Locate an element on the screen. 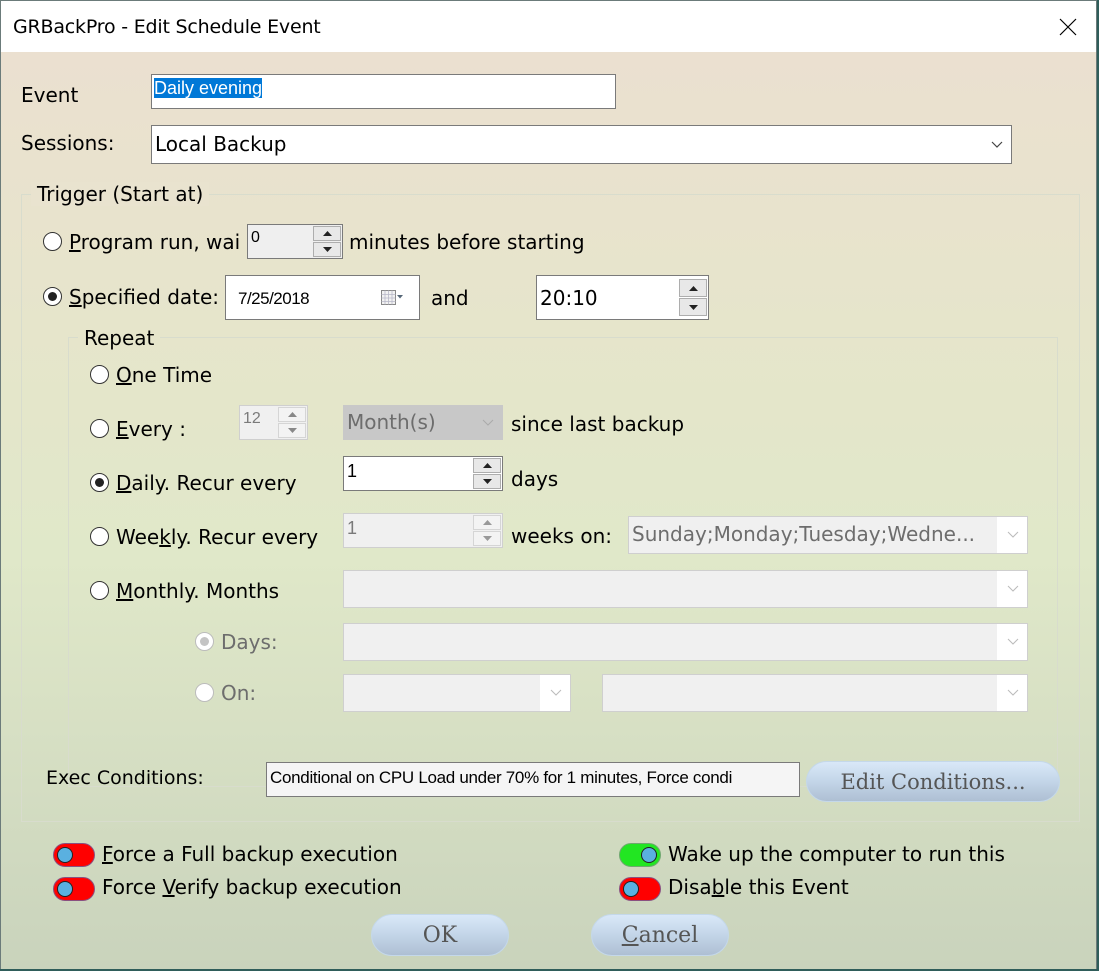 The width and height of the screenshot is (1099, 971). trigger-group-title: Trigger (Start at) is located at coordinates (120, 194).